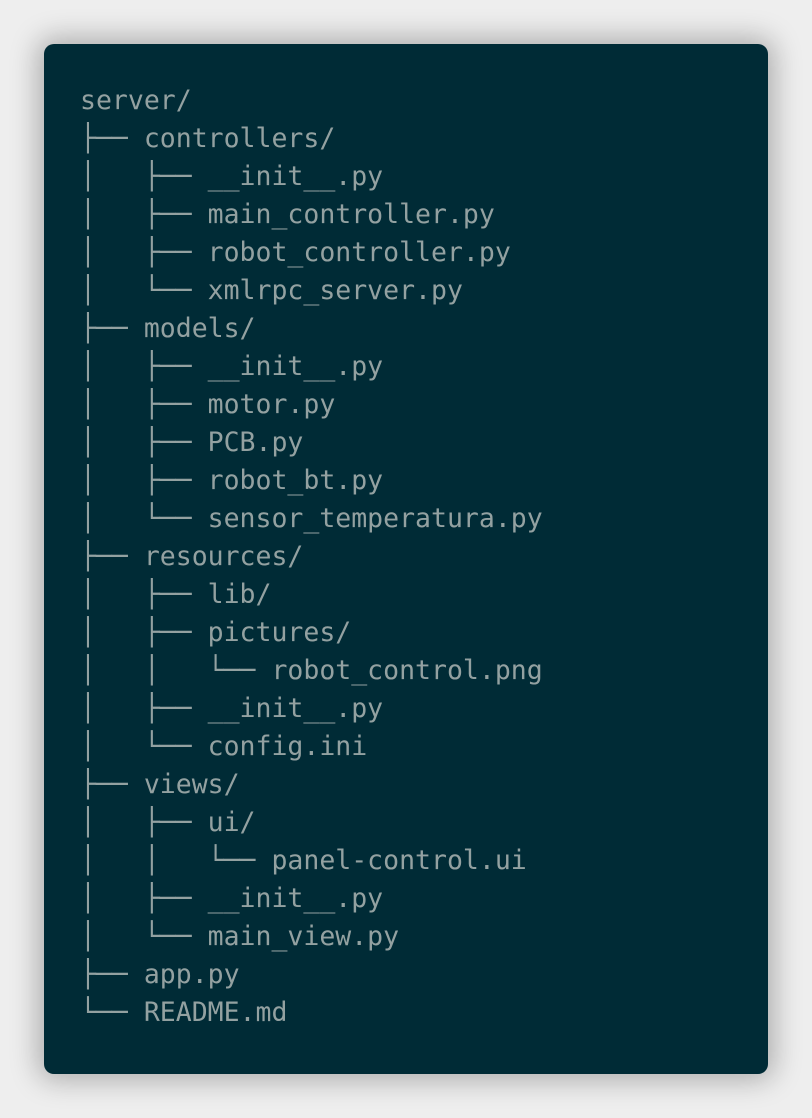 The width and height of the screenshot is (812, 1118). What do you see at coordinates (311, 443) in the screenshot?
I see `tree-line: │ ├── PCB.py` at bounding box center [311, 443].